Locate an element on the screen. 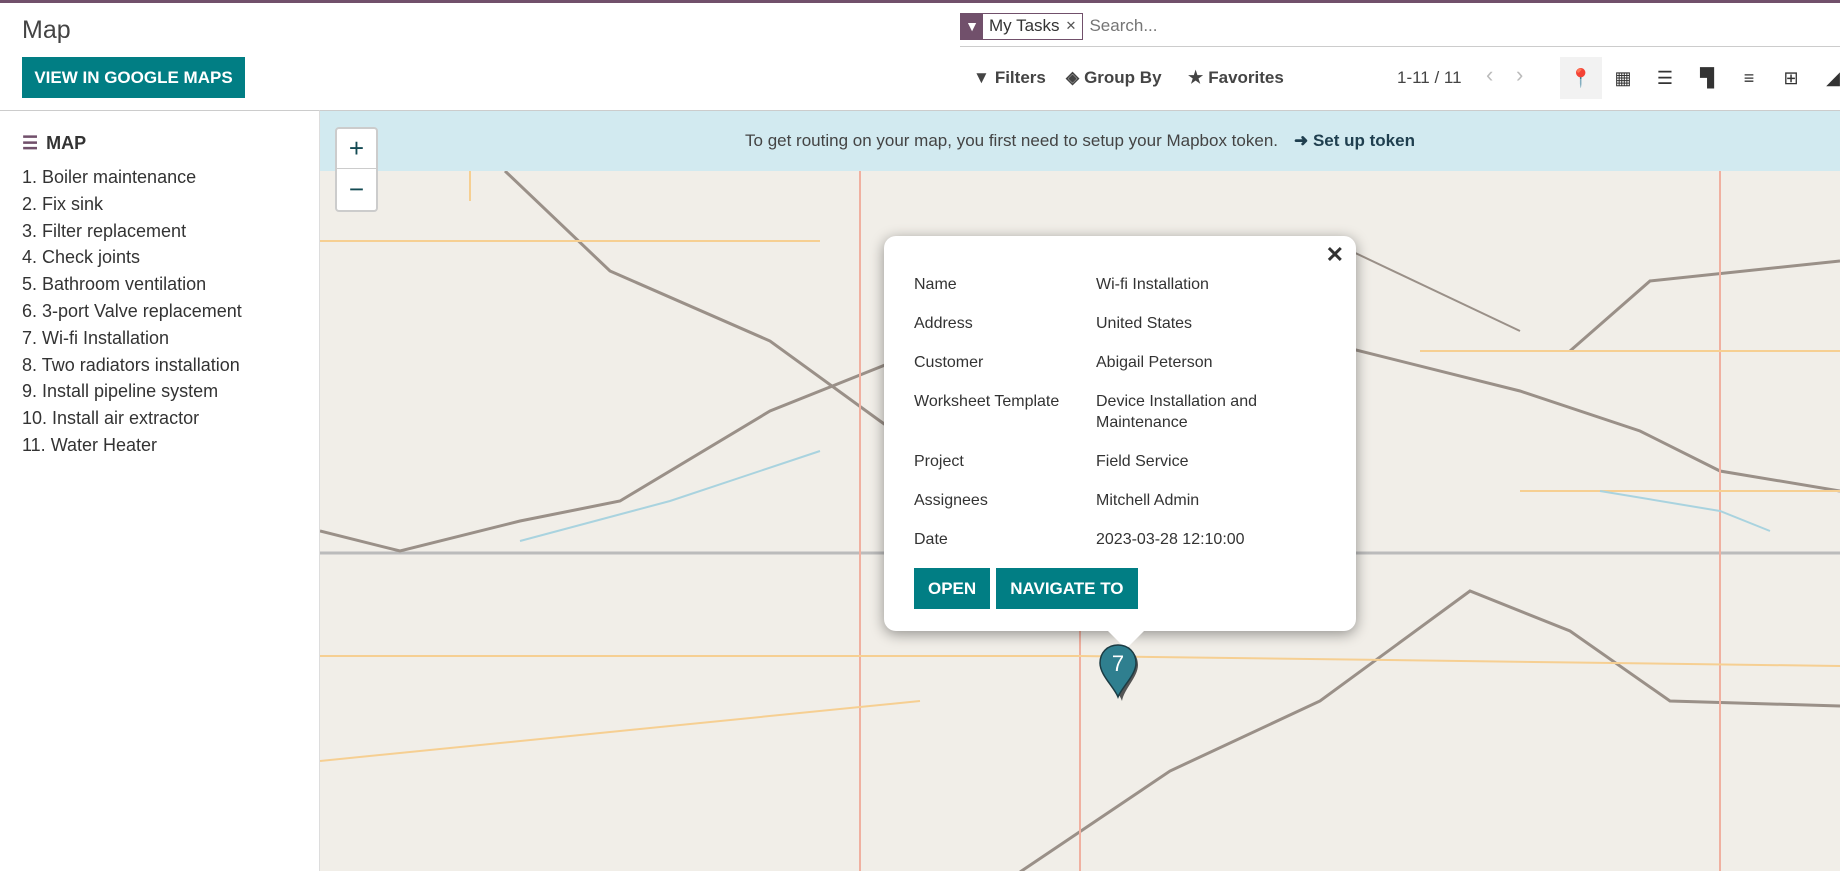  popup-row: Address United States is located at coordinates (1120, 323).